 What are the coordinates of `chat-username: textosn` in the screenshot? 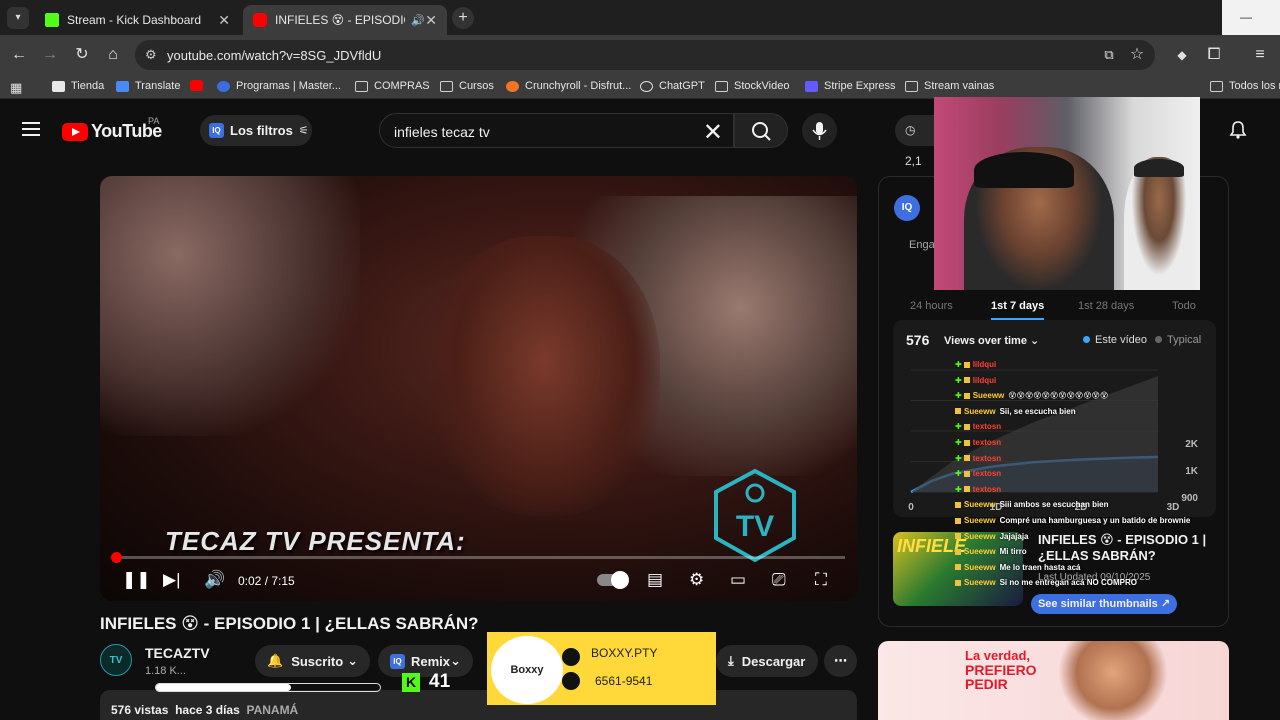 It's located at (987, 474).